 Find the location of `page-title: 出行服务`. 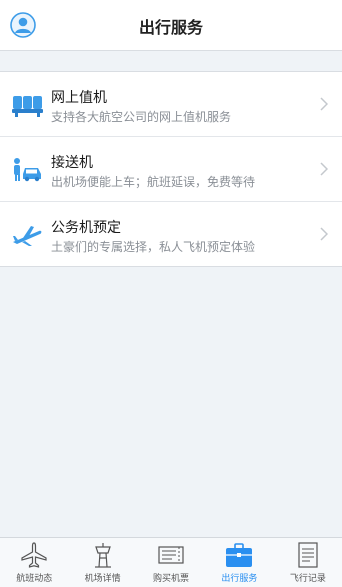

page-title: 出行服务 is located at coordinates (170, 27).